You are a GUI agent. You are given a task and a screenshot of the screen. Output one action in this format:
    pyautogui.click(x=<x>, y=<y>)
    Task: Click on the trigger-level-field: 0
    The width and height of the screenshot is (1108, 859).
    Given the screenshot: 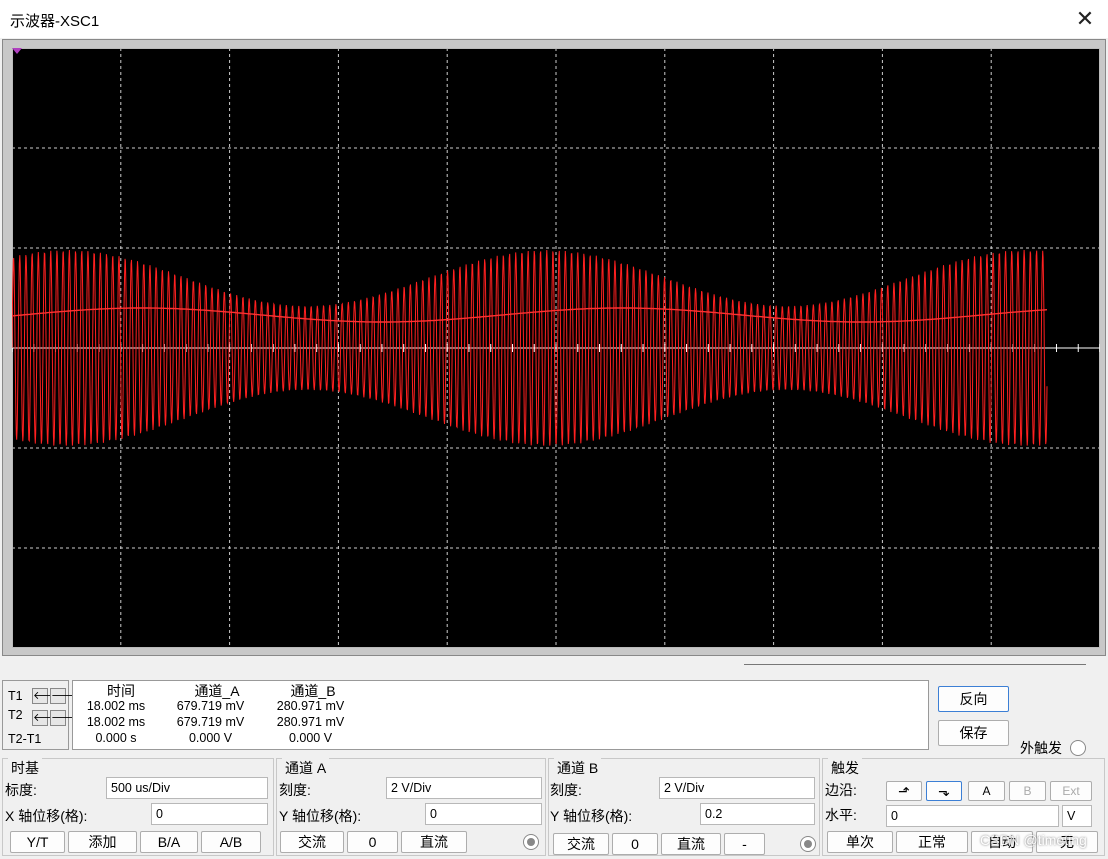 What is the action you would take?
    pyautogui.click(x=972, y=816)
    